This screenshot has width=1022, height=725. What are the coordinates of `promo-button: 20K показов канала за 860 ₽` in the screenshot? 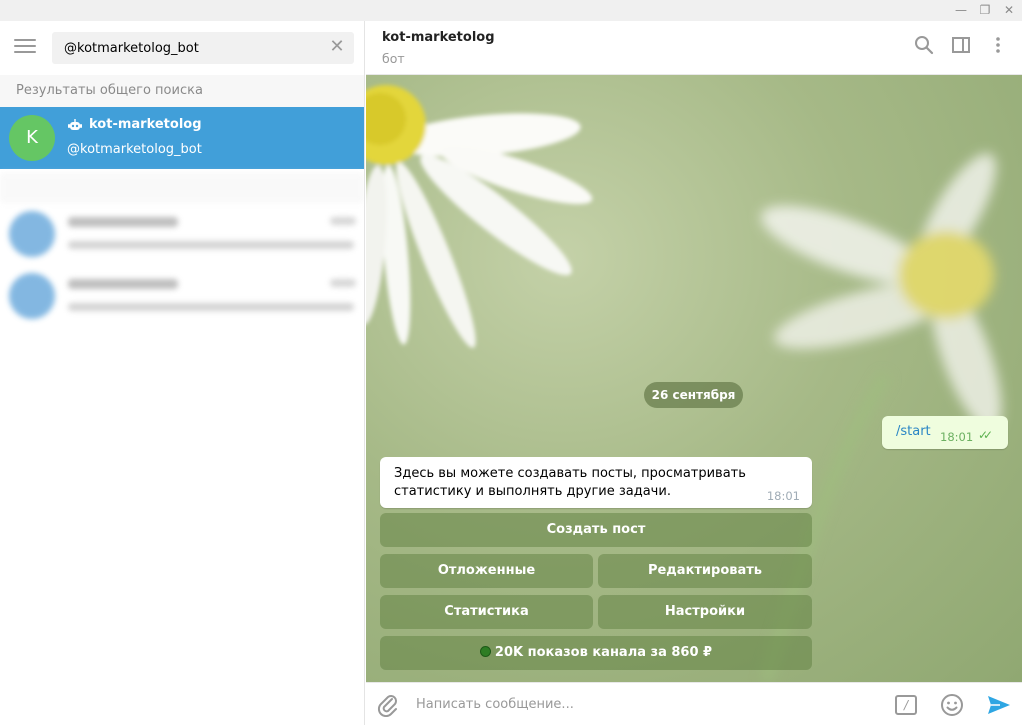 It's located at (596, 653).